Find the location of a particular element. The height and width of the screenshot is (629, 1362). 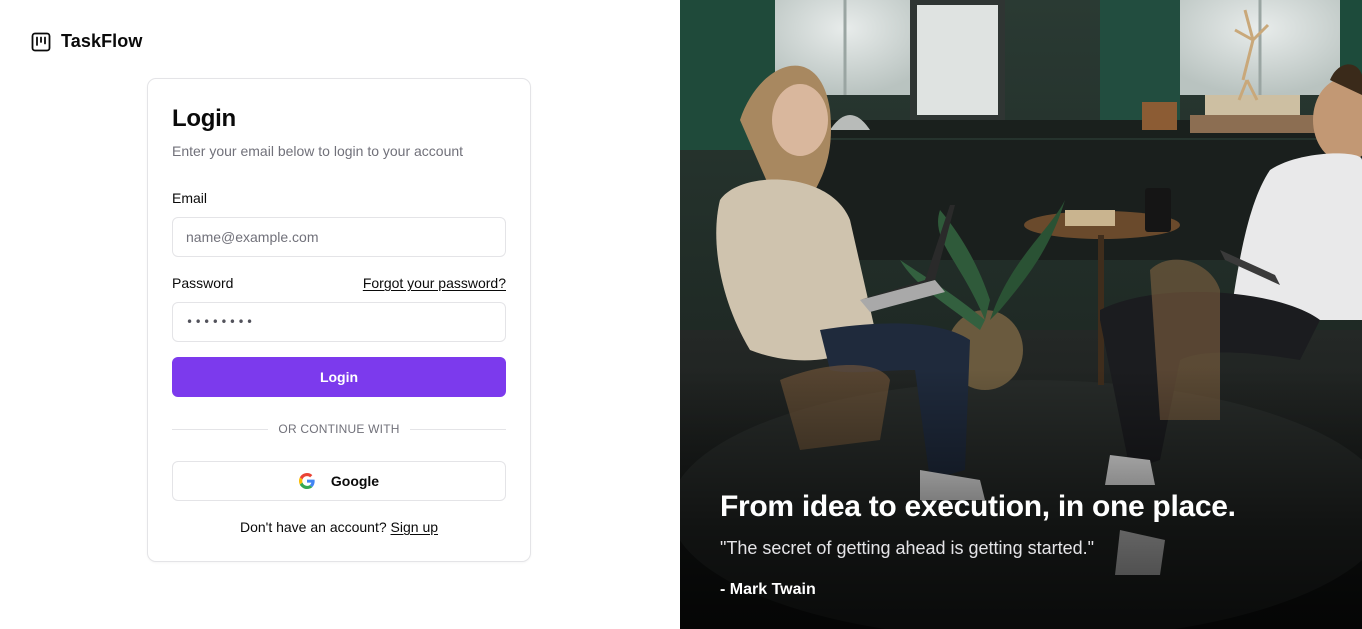

signup-link: Sign up is located at coordinates (414, 527).